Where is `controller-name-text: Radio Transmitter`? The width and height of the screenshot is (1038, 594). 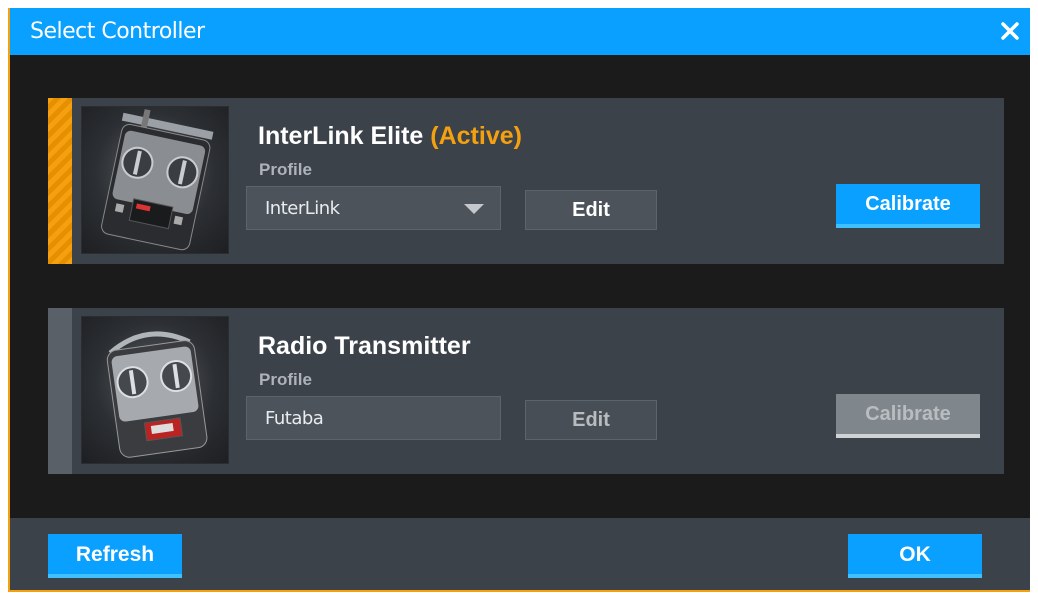
controller-name-text: Radio Transmitter is located at coordinates (364, 346).